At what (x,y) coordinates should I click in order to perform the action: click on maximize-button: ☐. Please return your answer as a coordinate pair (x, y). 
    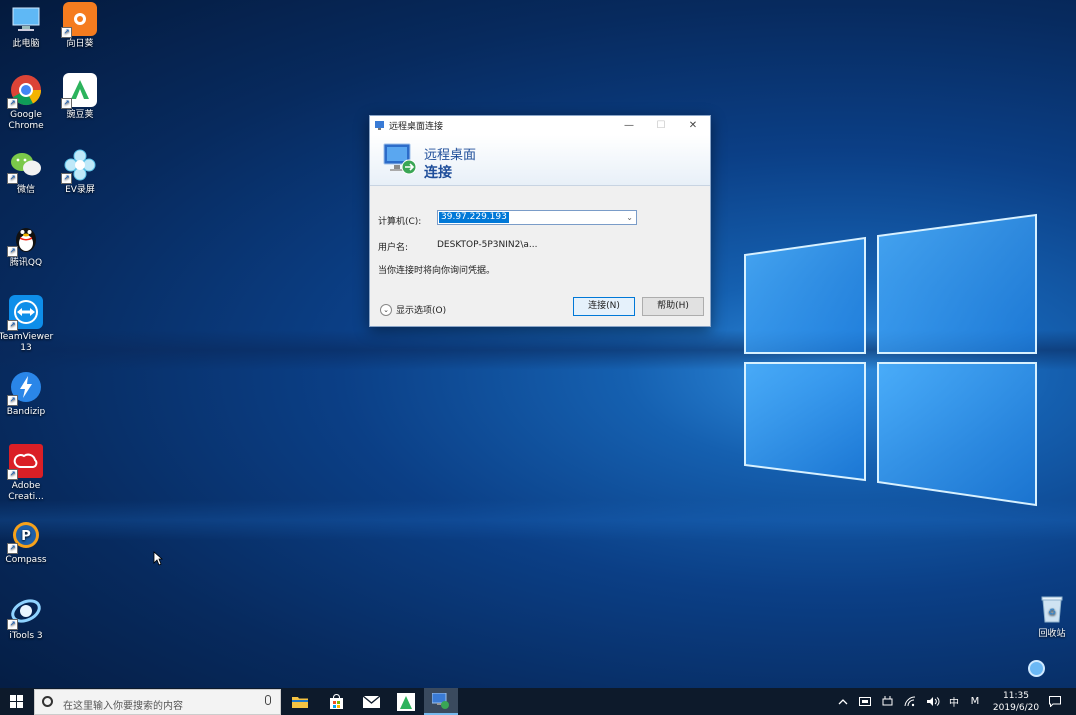
    Looking at the image, I should click on (661, 125).